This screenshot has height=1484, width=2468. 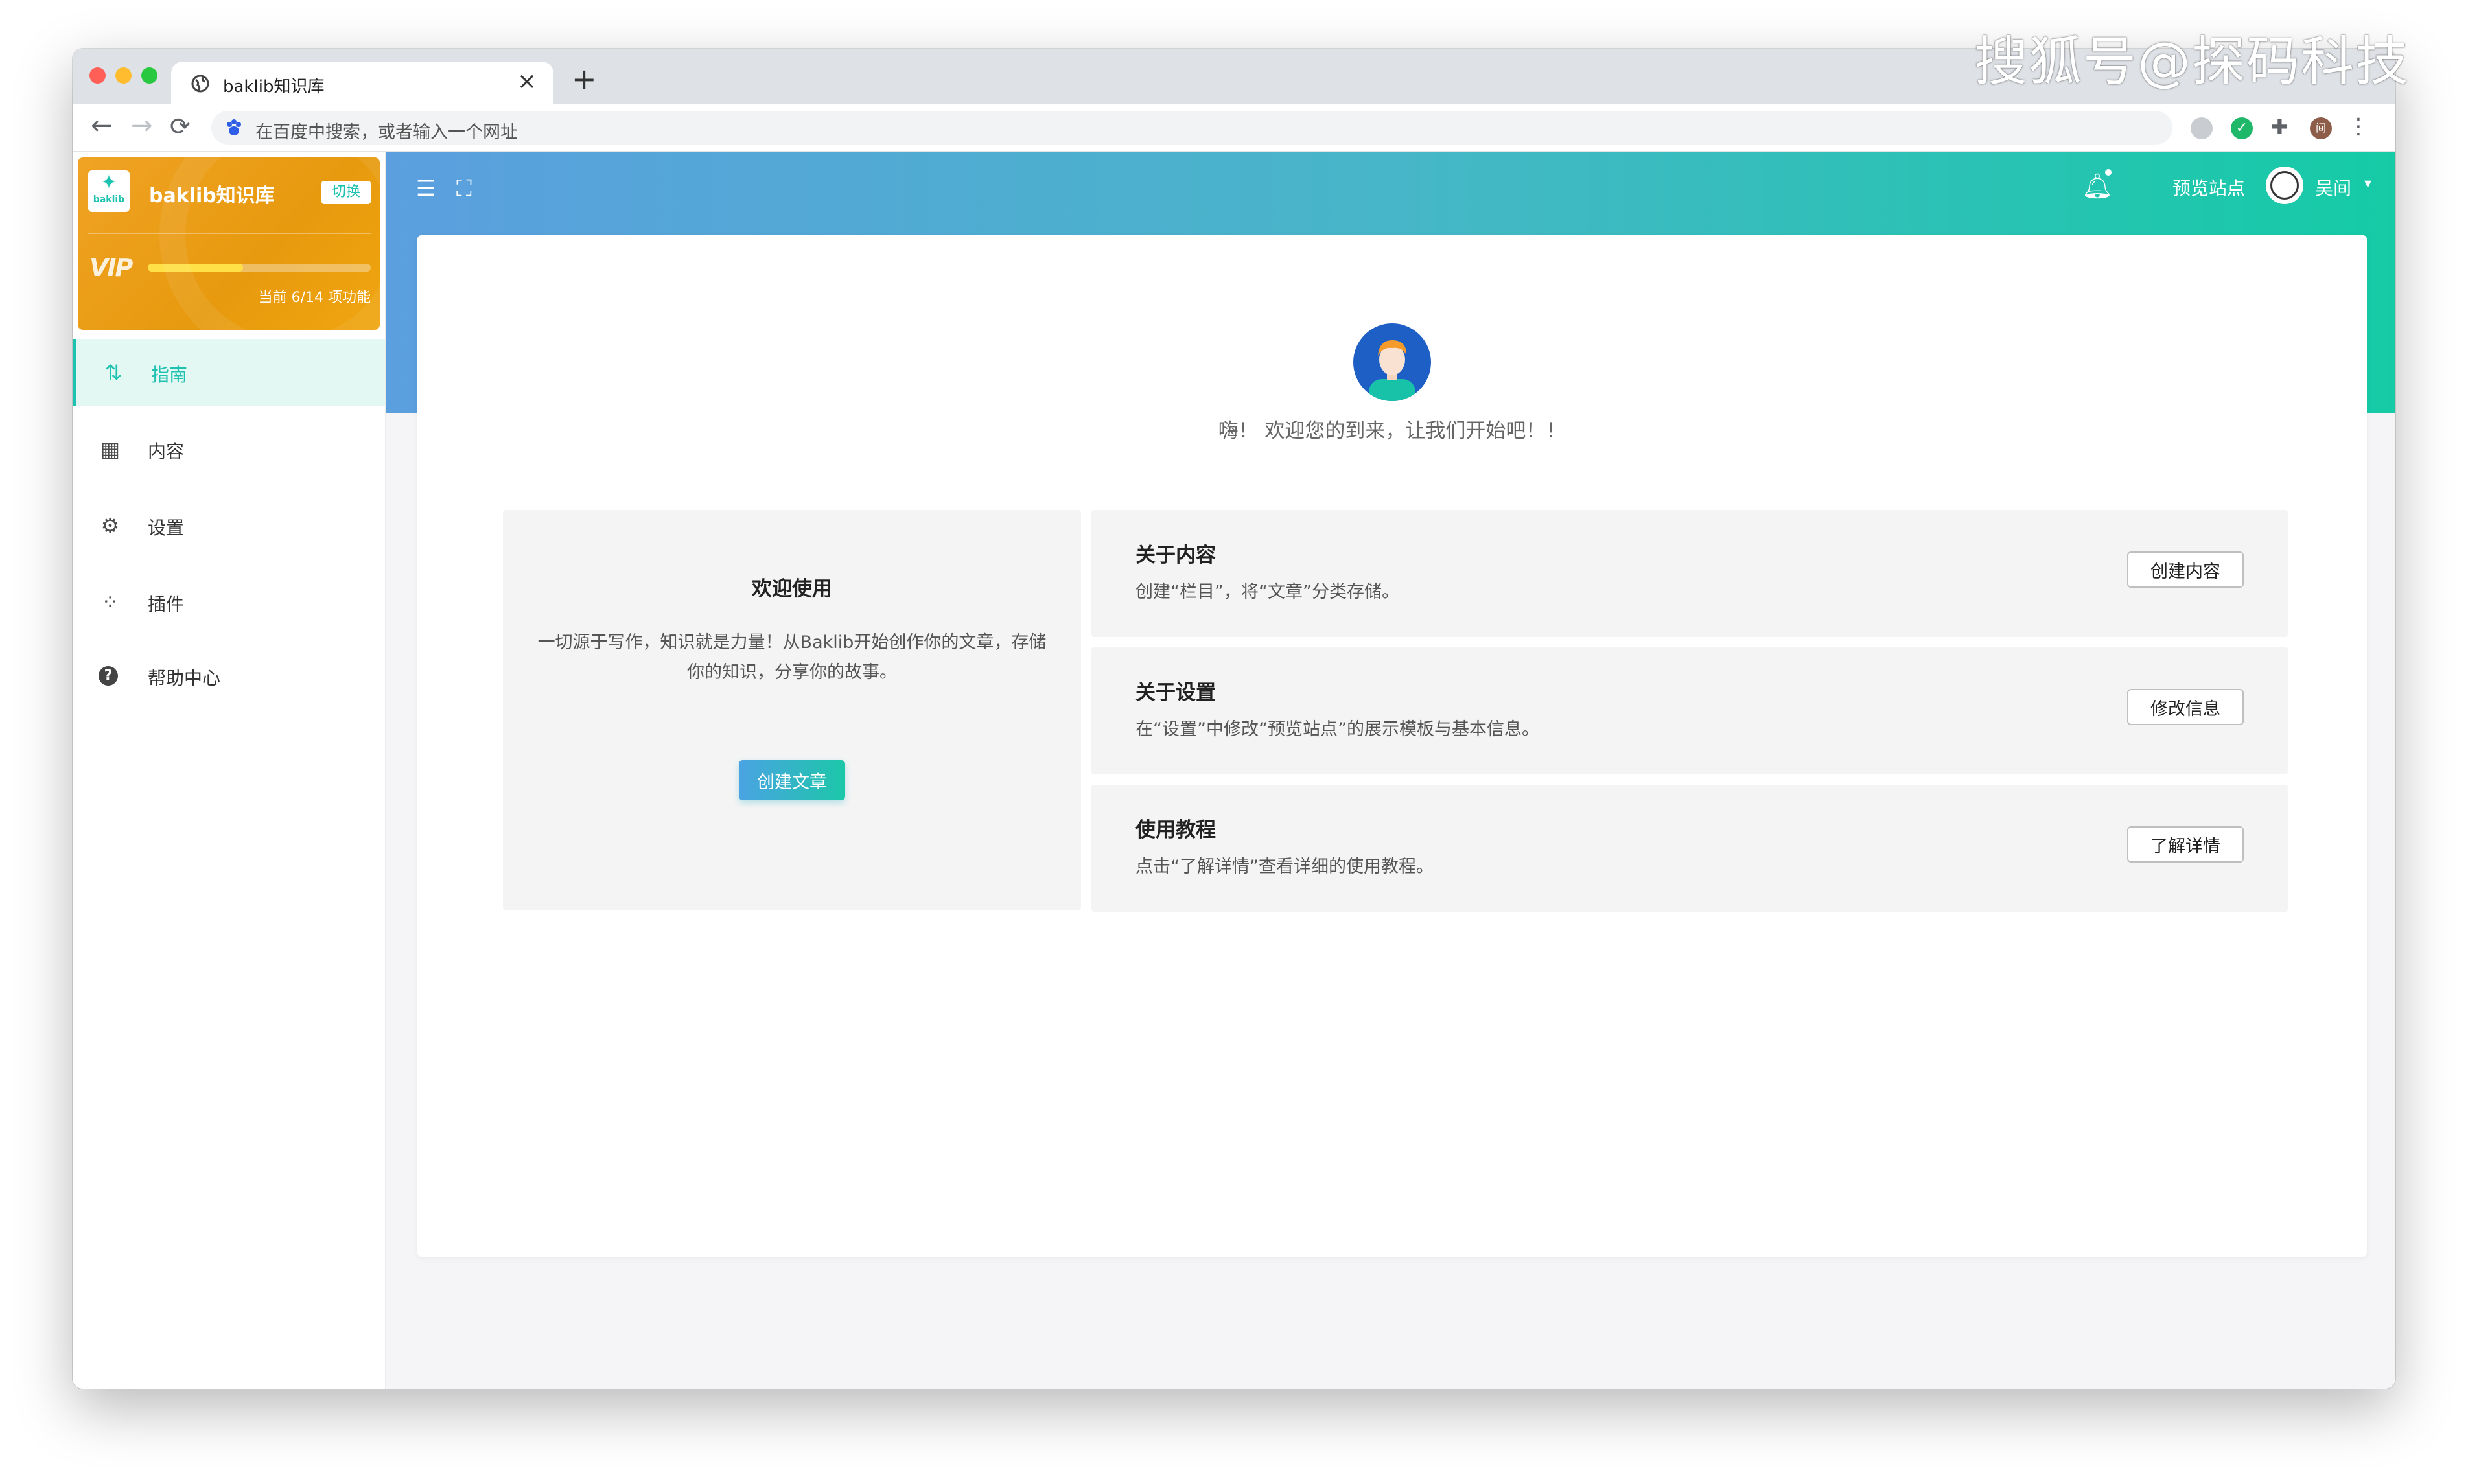 What do you see at coordinates (2367, 184) in the screenshot?
I see `chevron-down-icon: ▾` at bounding box center [2367, 184].